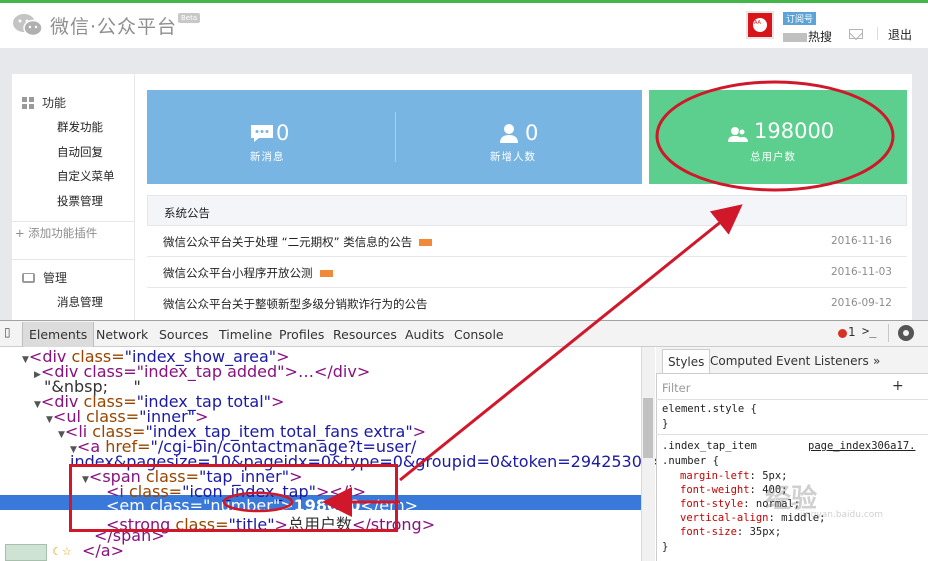 Image resolution: width=928 pixels, height=561 pixels. I want to click on announcement-link: 微信公众平台小程序开放公测, so click(248, 273).